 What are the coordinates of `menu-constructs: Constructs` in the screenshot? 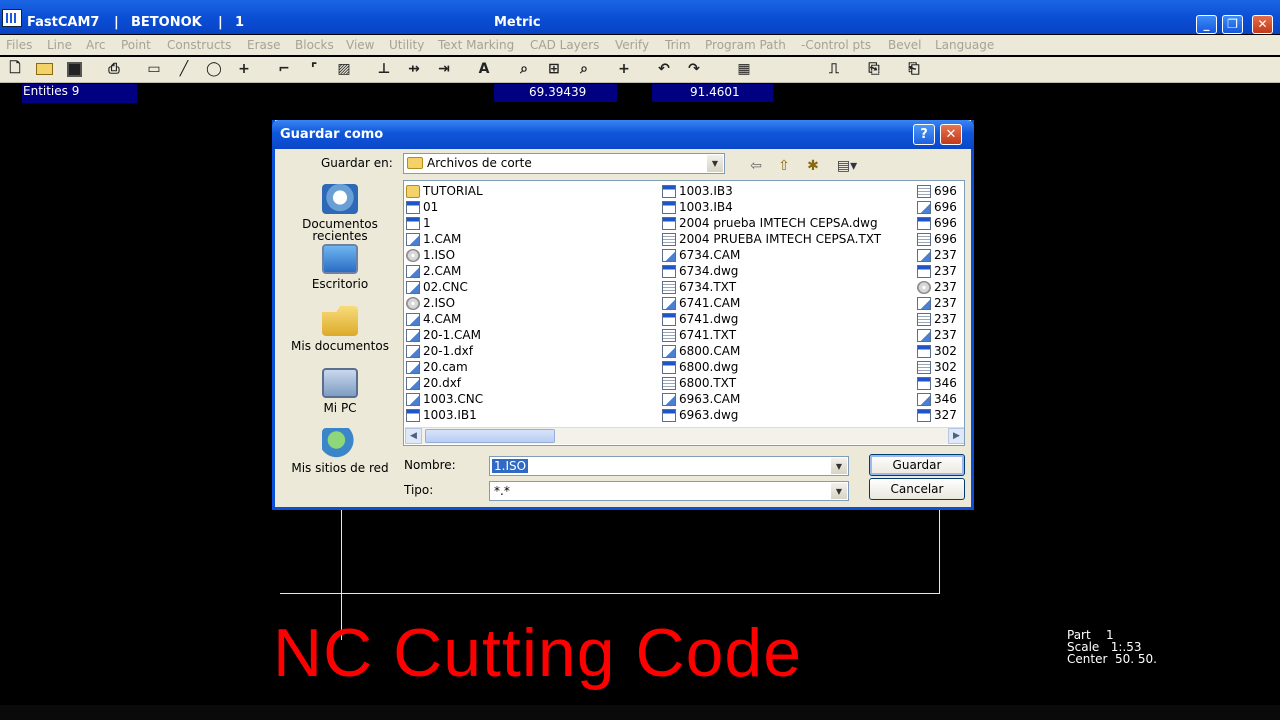 It's located at (199, 45).